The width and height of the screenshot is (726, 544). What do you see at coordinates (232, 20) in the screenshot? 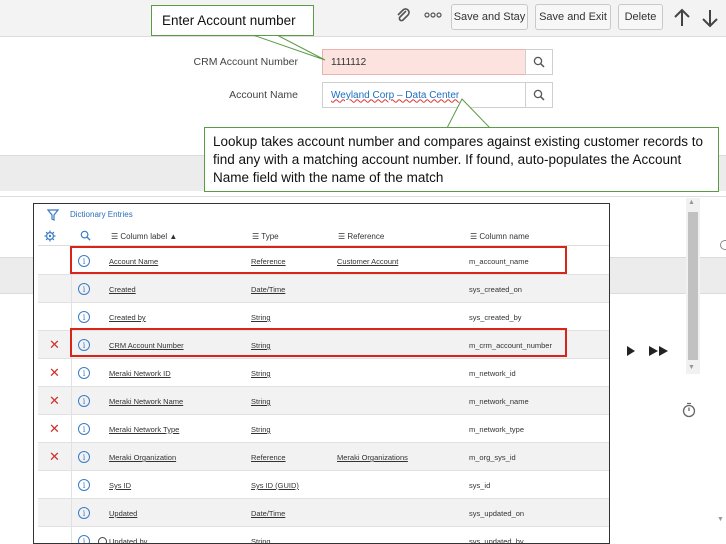
I see `enter-account-callout: Enter Account number` at bounding box center [232, 20].